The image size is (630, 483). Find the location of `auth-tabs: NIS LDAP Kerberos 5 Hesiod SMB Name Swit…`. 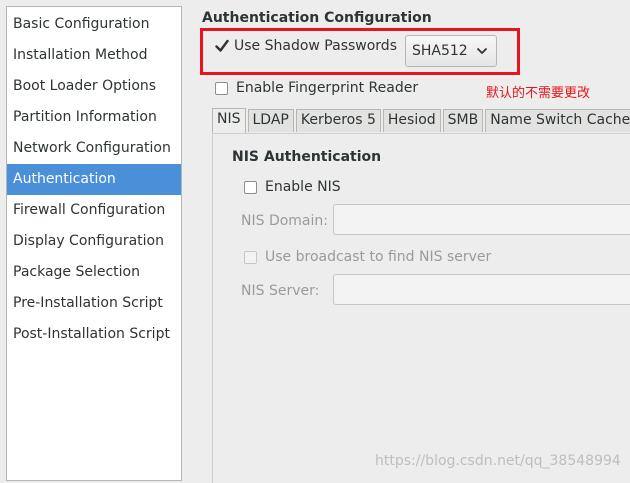

auth-tabs: NIS LDAP Kerberos 5 Hesiod SMB Name Swit… is located at coordinates (421, 120).